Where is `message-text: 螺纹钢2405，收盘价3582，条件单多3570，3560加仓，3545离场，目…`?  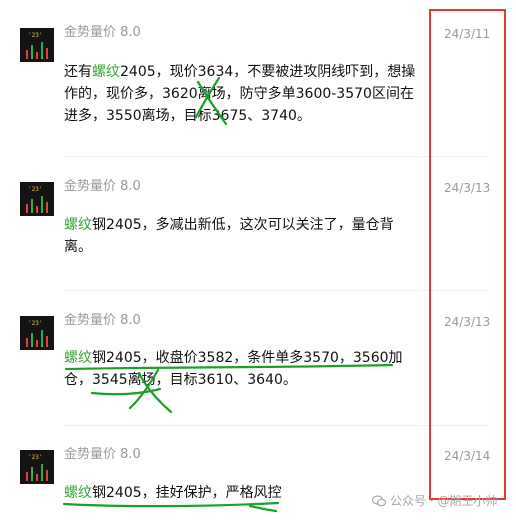
message-text: 螺纹钢2405，收盘价3582，条件单多3570，3560加仓，3545离场，目… is located at coordinates (242, 369).